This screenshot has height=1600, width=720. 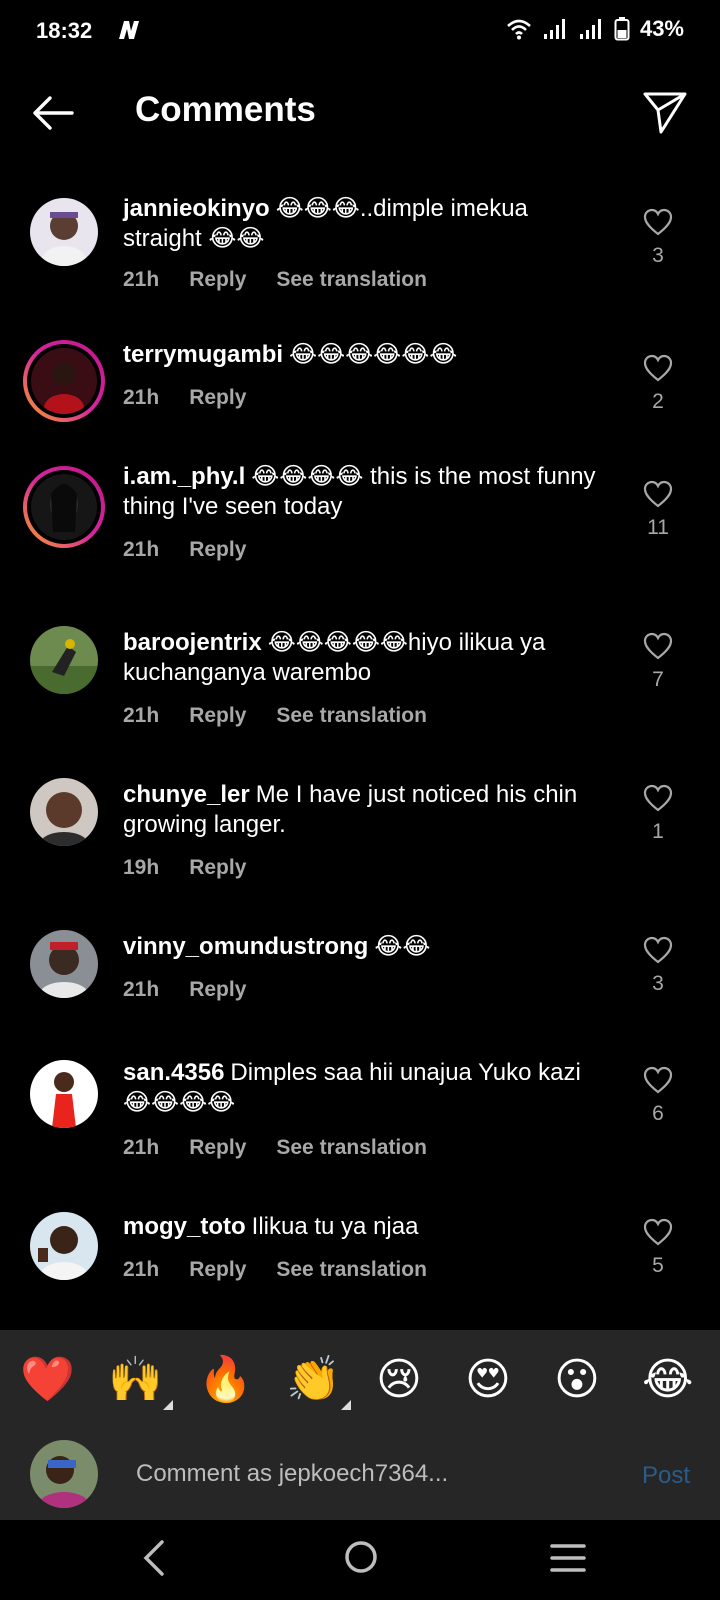 I want to click on emoji-clap-button: 👏, so click(x=318, y=1382).